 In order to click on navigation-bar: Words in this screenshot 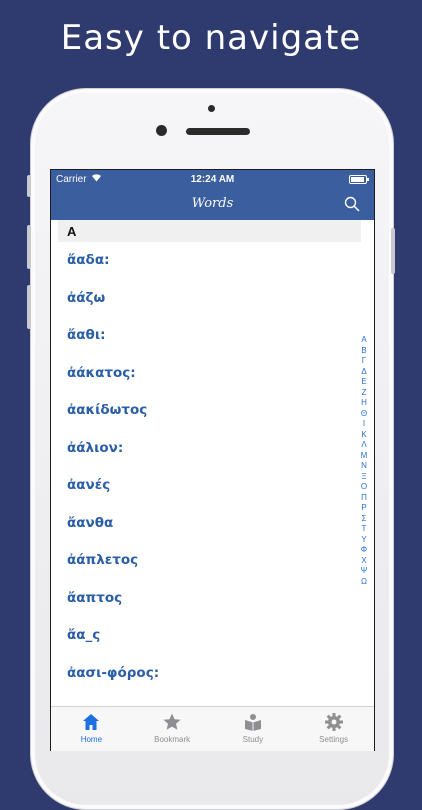, I will do `click(212, 205)`.